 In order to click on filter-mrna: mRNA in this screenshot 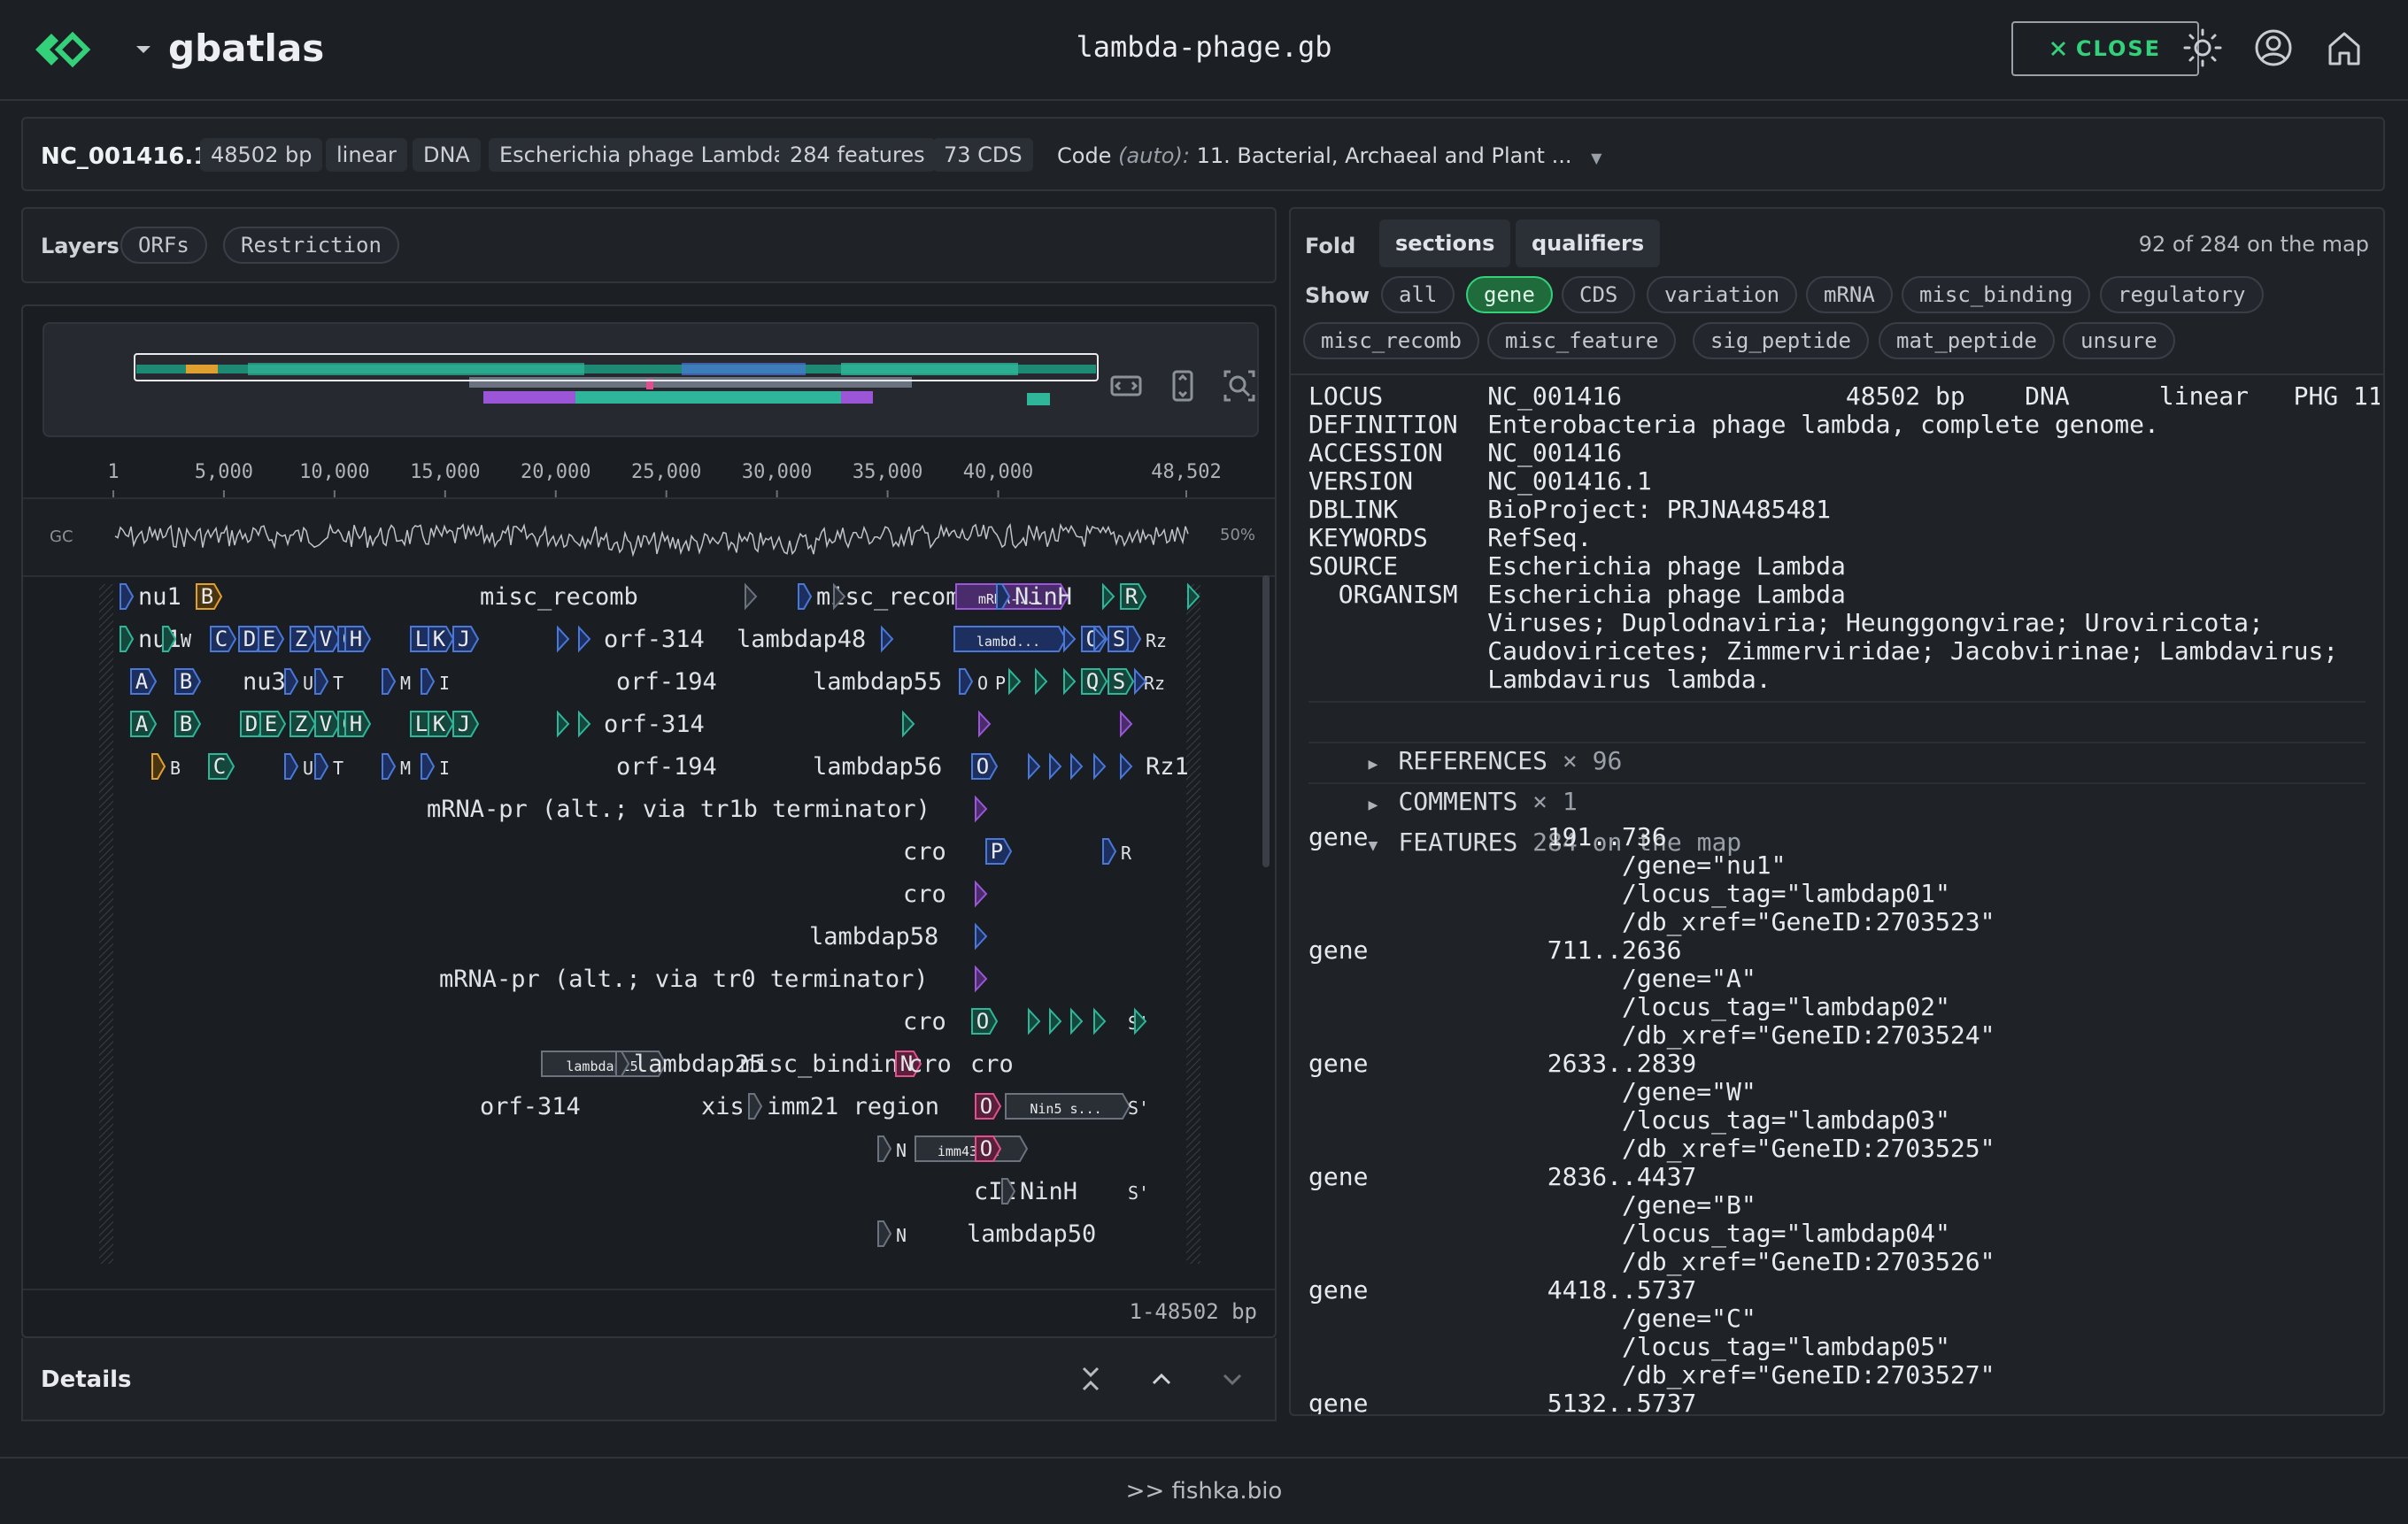, I will do `click(1849, 294)`.